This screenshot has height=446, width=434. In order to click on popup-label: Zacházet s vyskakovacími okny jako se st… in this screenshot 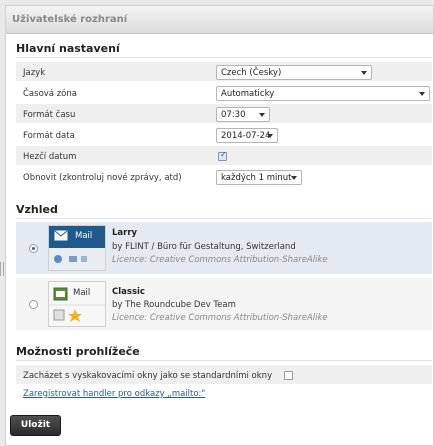, I will do `click(148, 376)`.